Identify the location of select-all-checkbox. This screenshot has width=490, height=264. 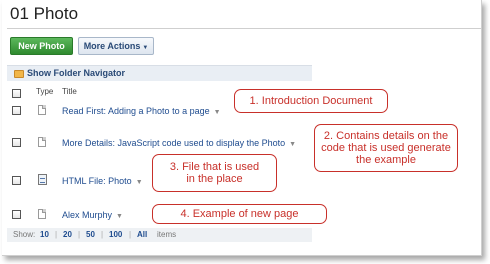
(16, 93).